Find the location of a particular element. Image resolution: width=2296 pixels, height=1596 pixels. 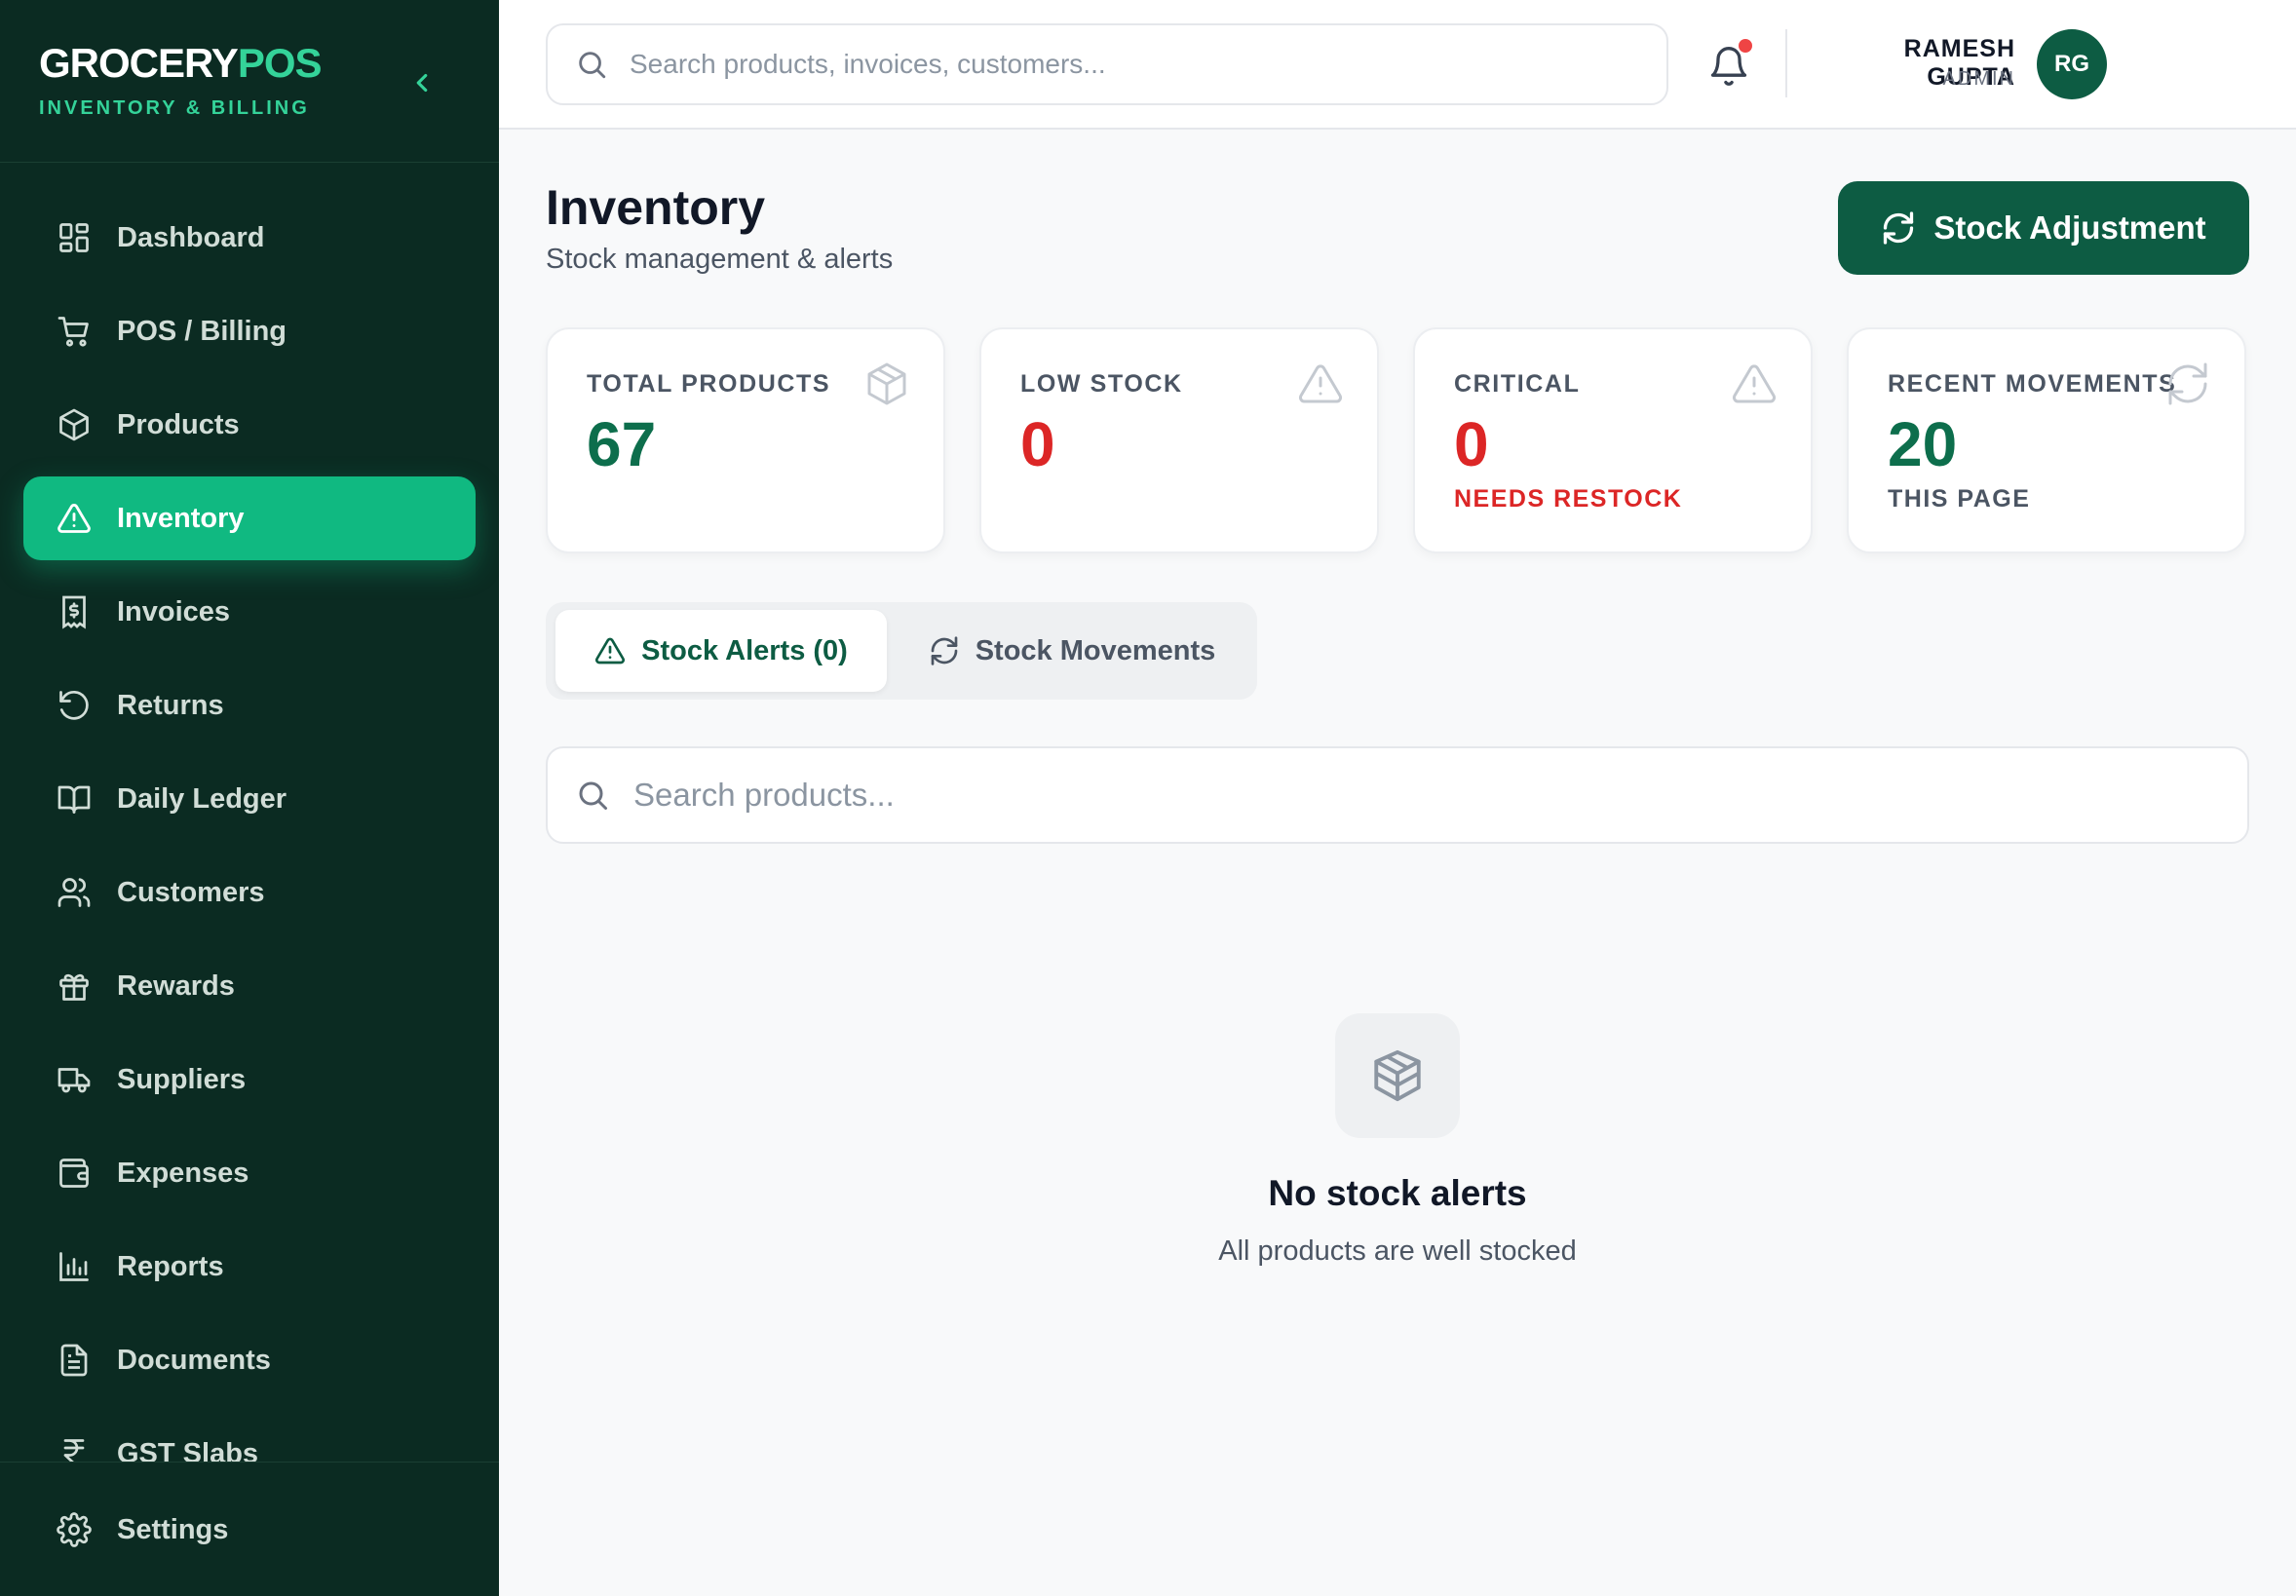

sidebar-item-expenses: Expenses is located at coordinates (249, 1173).